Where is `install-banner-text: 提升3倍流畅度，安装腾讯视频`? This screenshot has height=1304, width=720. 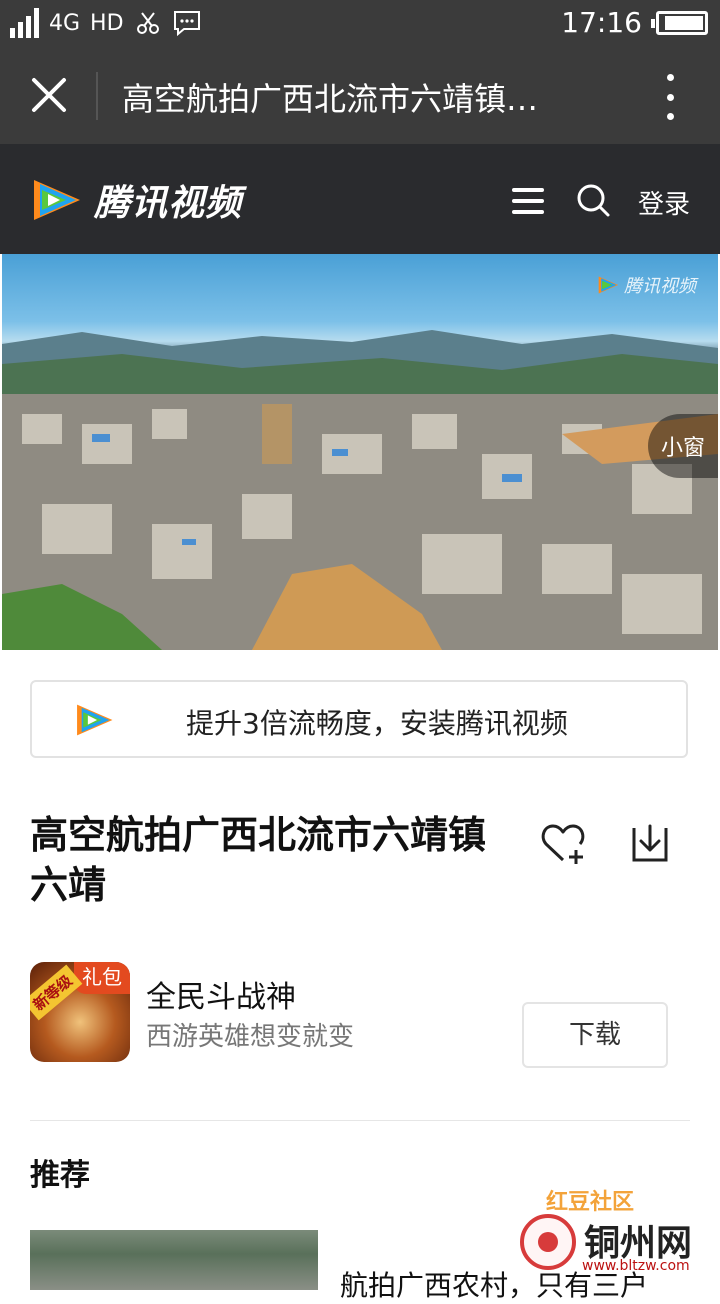 install-banner-text: 提升3倍流畅度，安装腾讯视频 is located at coordinates (377, 723).